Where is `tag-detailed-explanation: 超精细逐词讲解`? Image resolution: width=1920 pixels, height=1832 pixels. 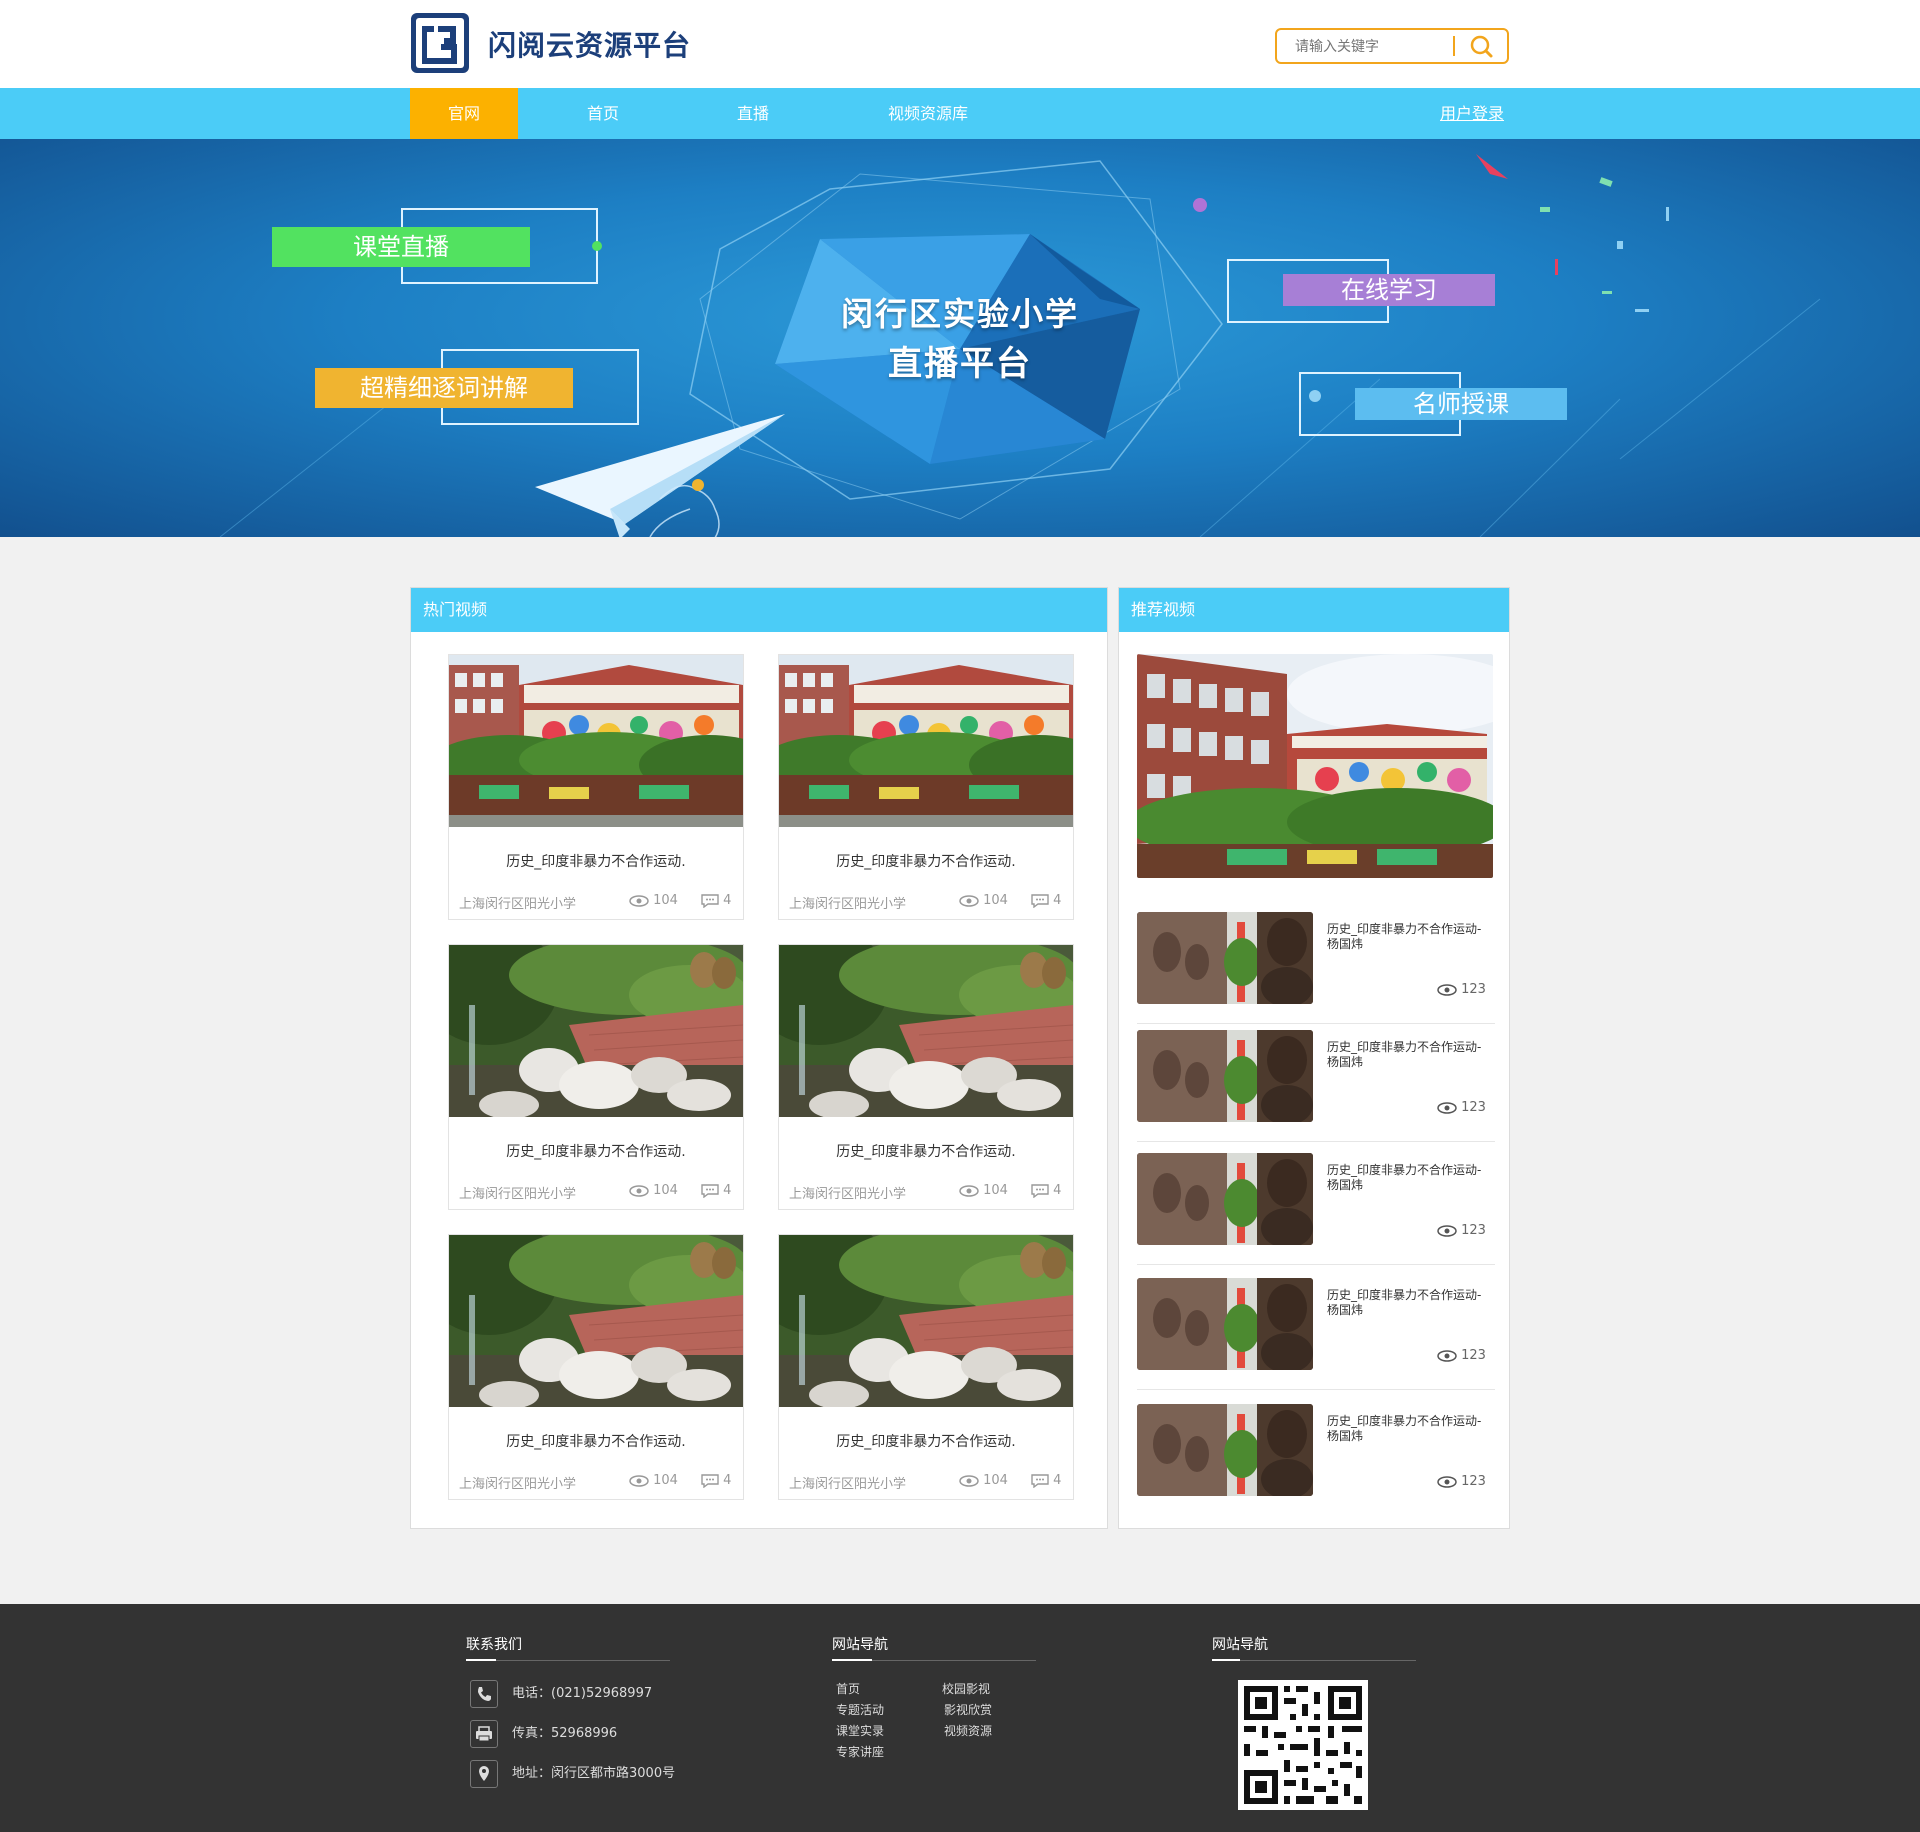 tag-detailed-explanation: 超精细逐词讲解 is located at coordinates (444, 388).